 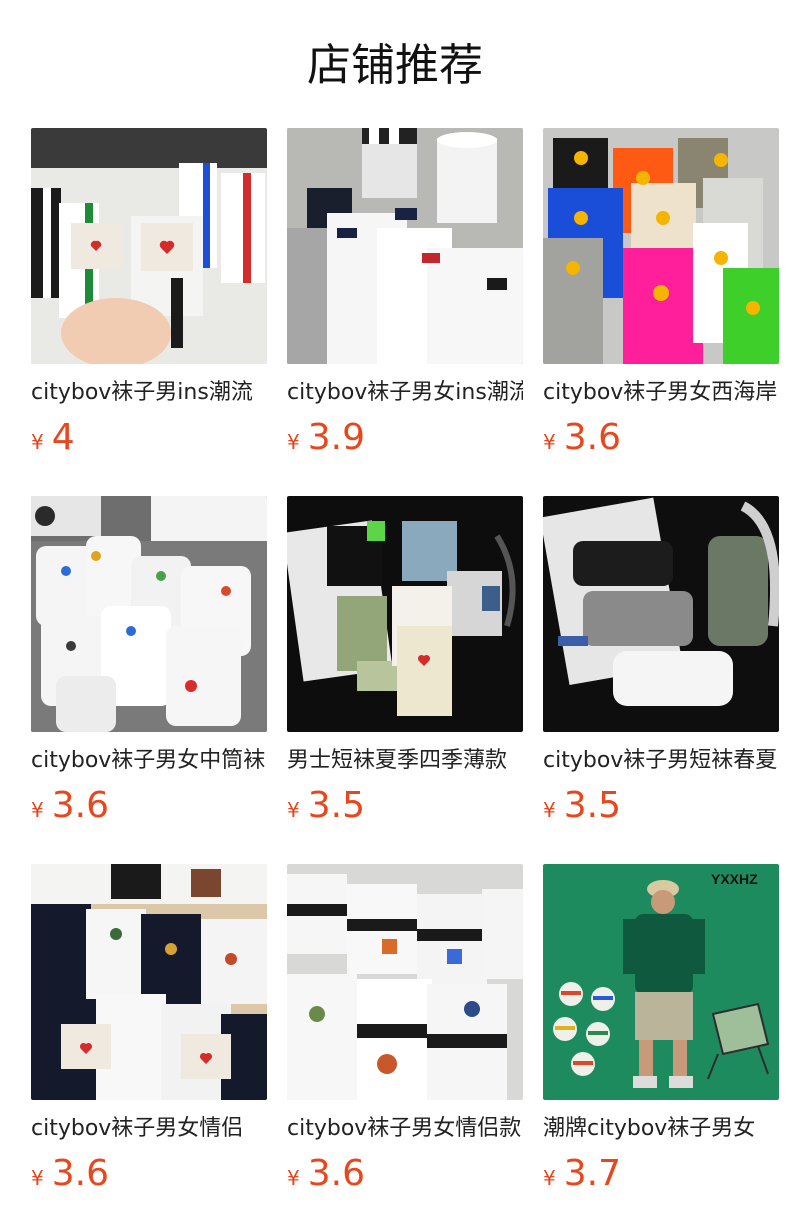 I want to click on product-name: citybov袜子男女中筒袜, so click(x=149, y=761).